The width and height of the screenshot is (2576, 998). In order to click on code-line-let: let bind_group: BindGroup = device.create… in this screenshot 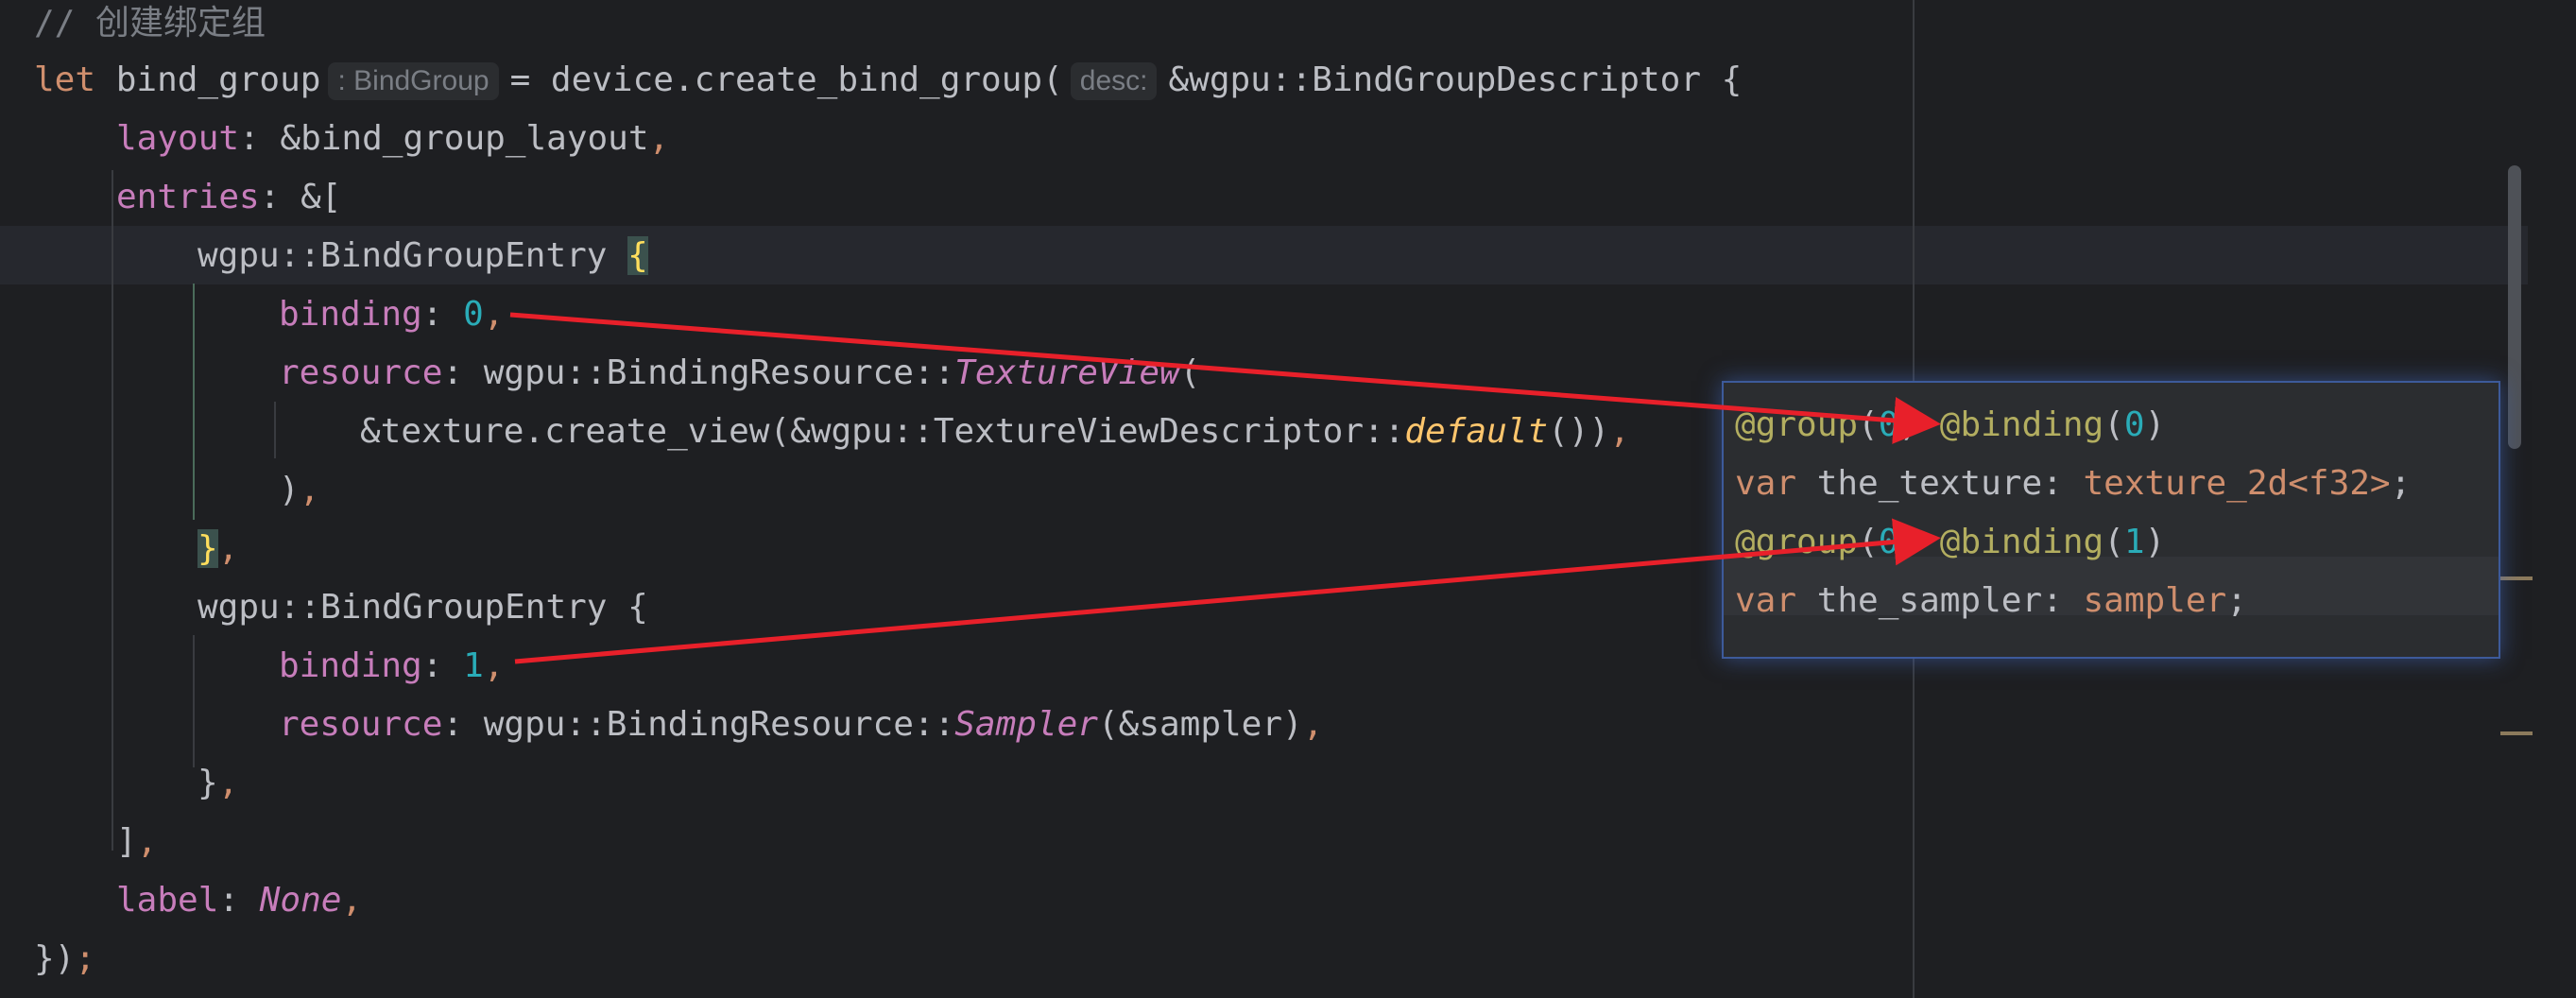, I will do `click(888, 80)`.